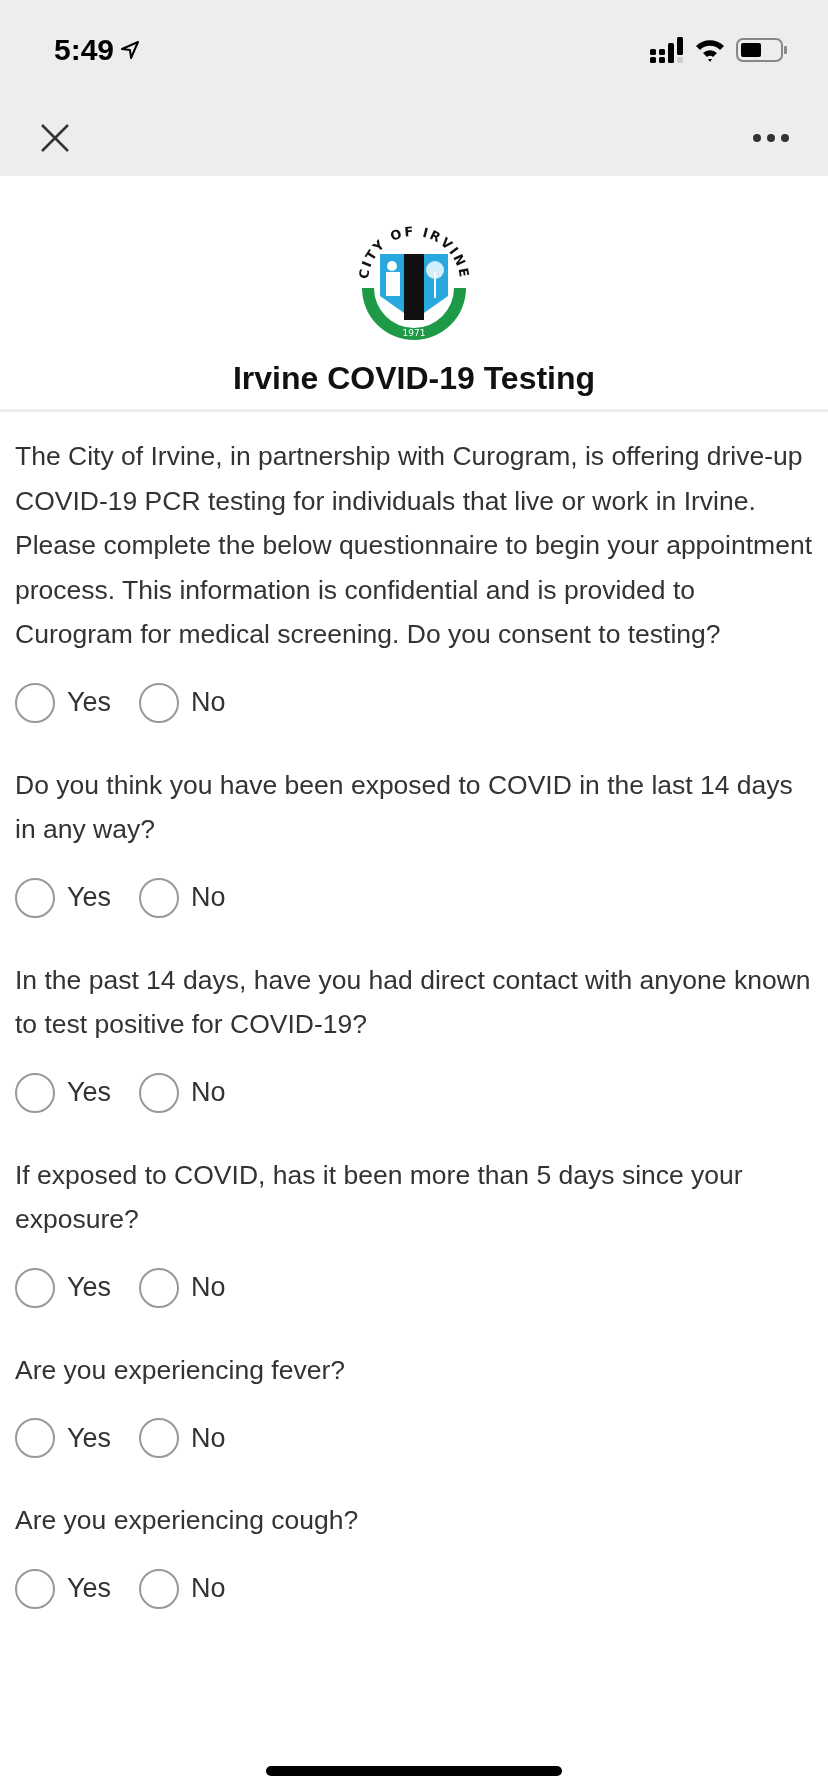 This screenshot has height=1792, width=828. Describe the element at coordinates (379, 1197) in the screenshot. I see `question-text: If exposed to COVID, has it been more than 5 days since your exposure?` at that location.